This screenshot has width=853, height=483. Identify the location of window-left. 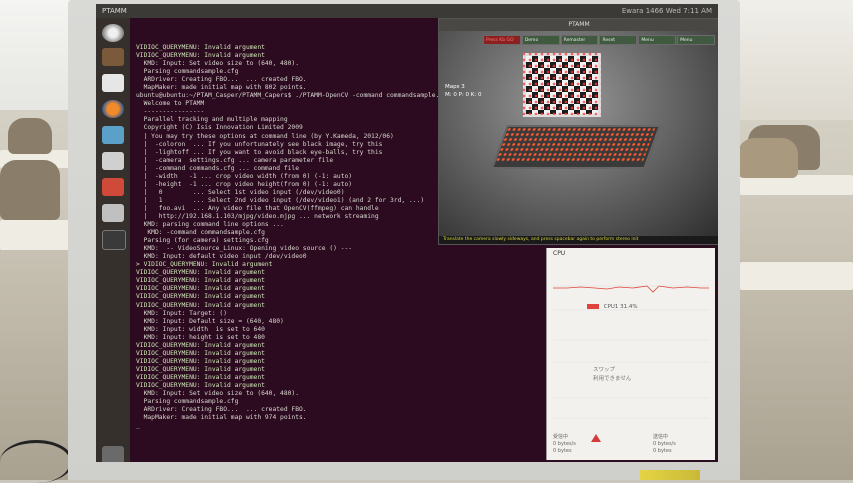
(35, 55).